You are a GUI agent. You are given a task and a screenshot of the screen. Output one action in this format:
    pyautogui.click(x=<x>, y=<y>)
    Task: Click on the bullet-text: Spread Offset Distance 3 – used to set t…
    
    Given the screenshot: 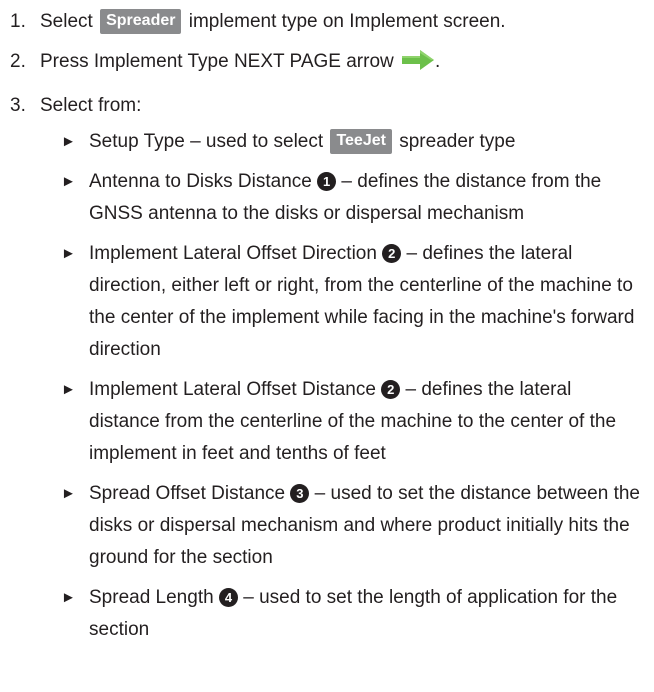 What is the action you would take?
    pyautogui.click(x=364, y=526)
    